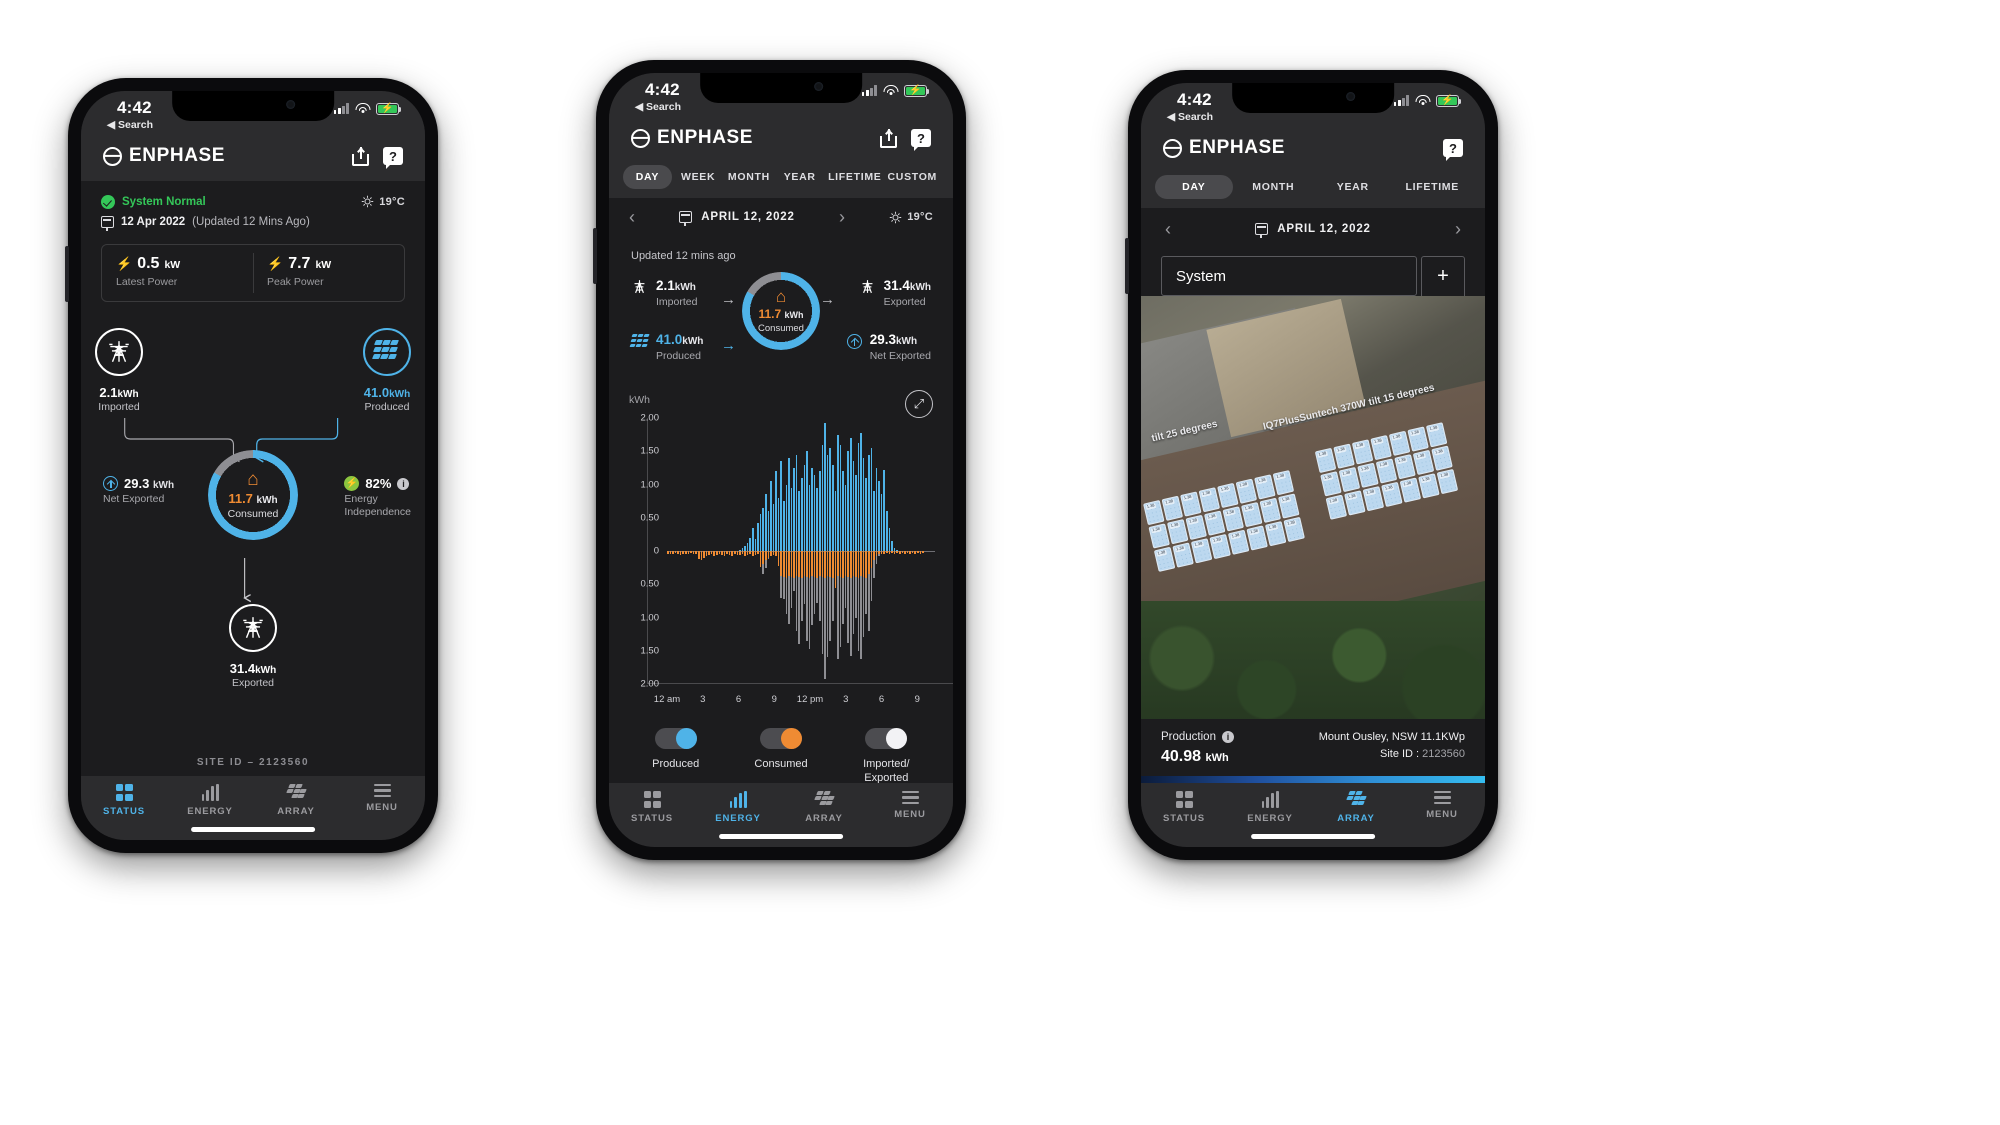 Image resolution: width=2000 pixels, height=1125 pixels. What do you see at coordinates (107, 223) in the screenshot?
I see `gateway-icon` at bounding box center [107, 223].